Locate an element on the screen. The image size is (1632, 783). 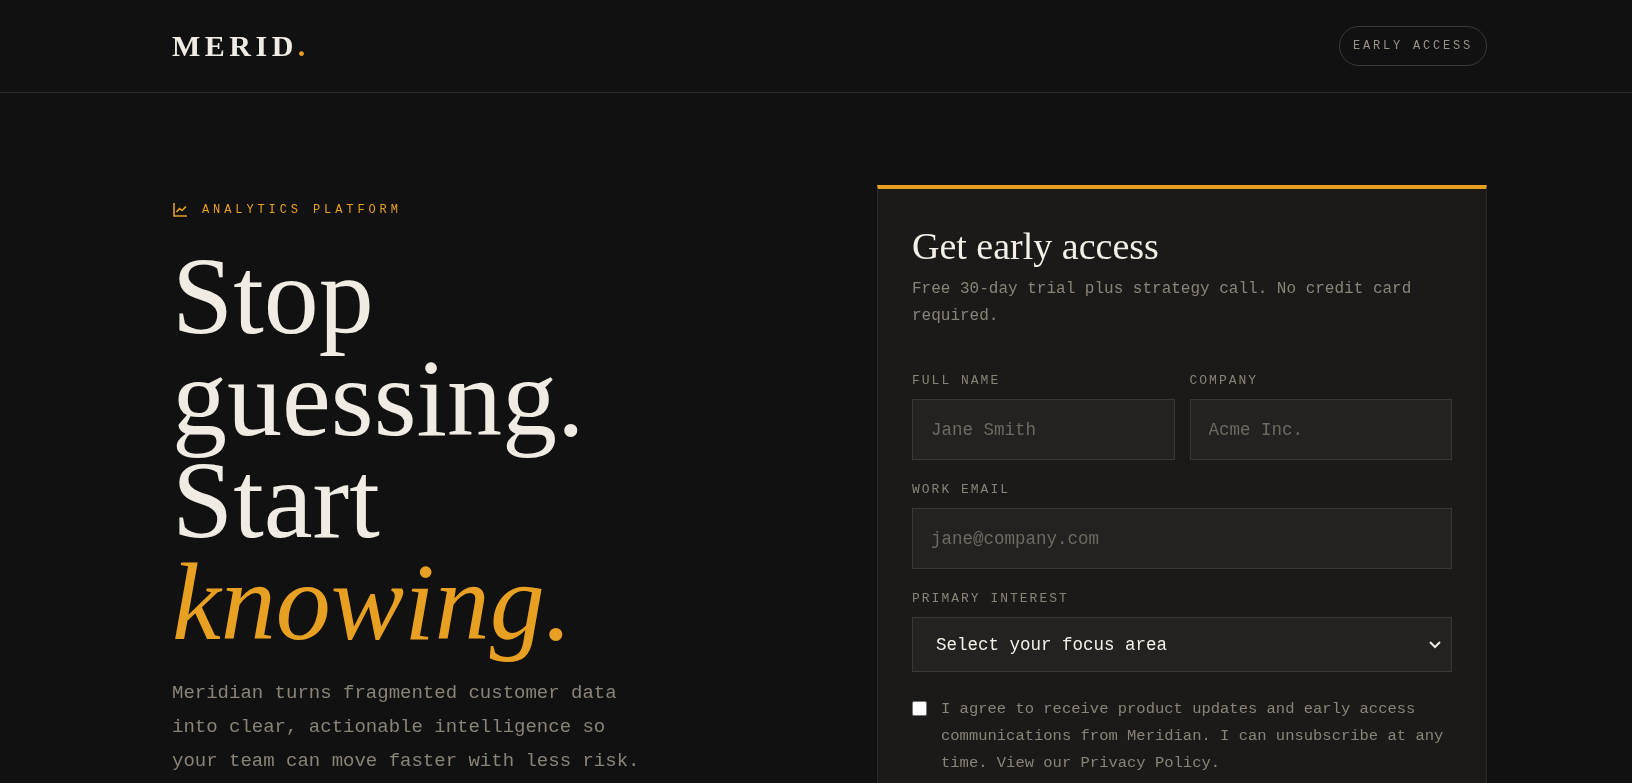
input-field: Jane Smith is located at coordinates (1043, 429).